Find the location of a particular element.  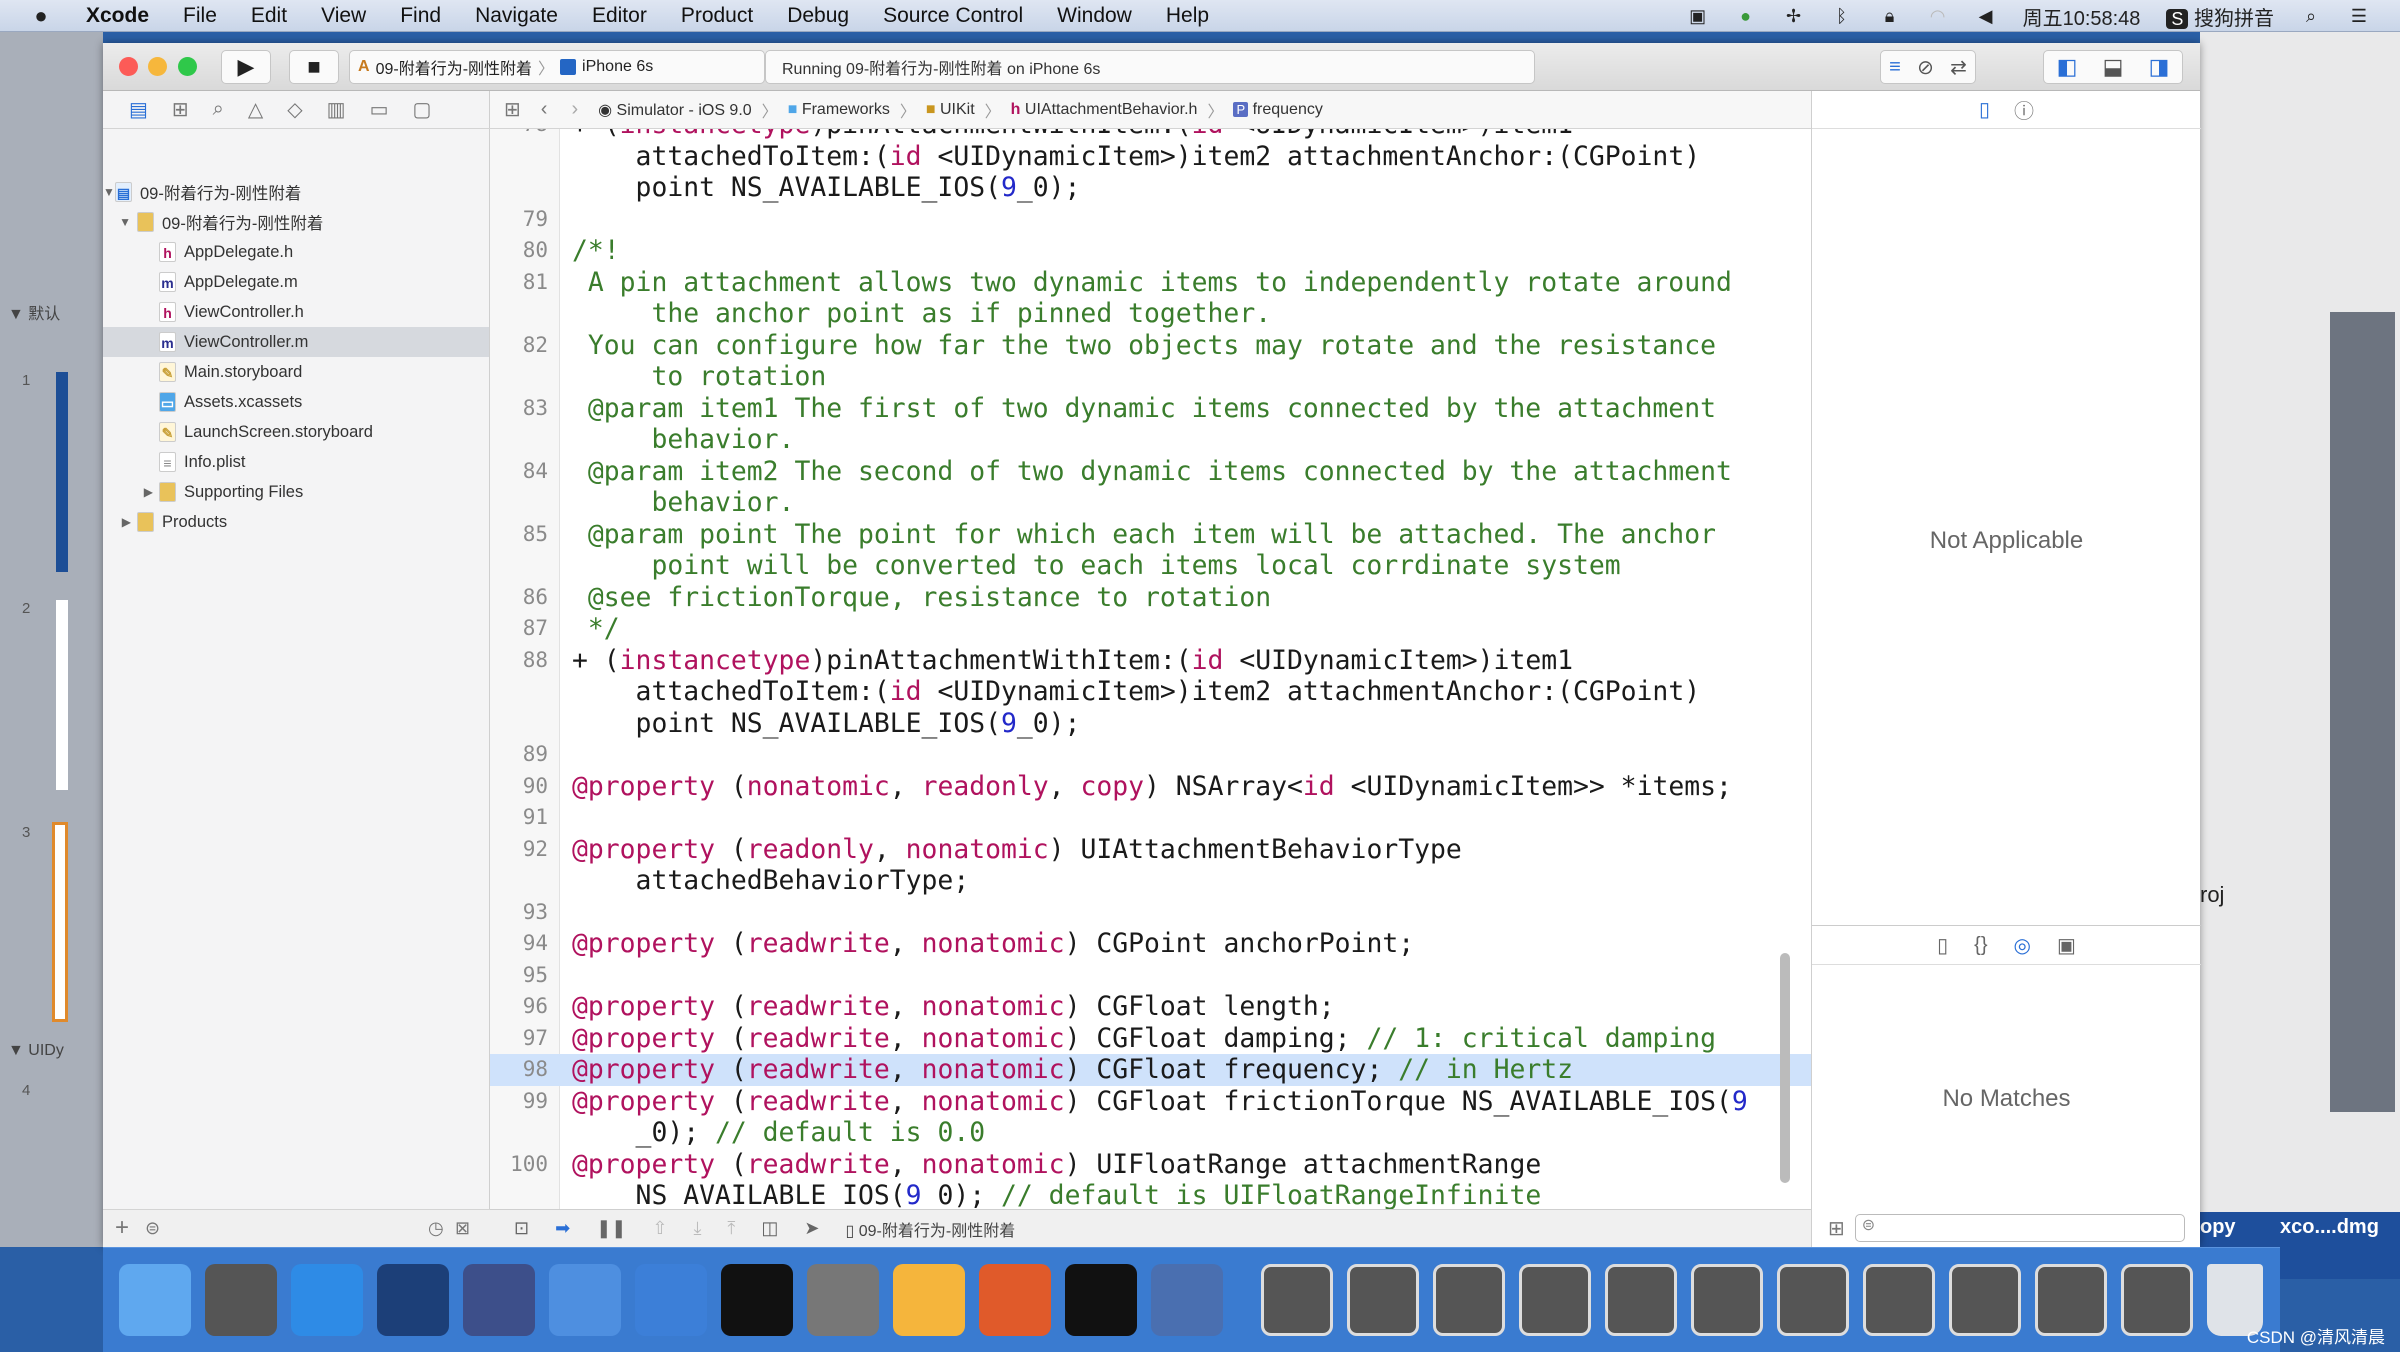

device-name: iPhone 6s is located at coordinates (617, 67).